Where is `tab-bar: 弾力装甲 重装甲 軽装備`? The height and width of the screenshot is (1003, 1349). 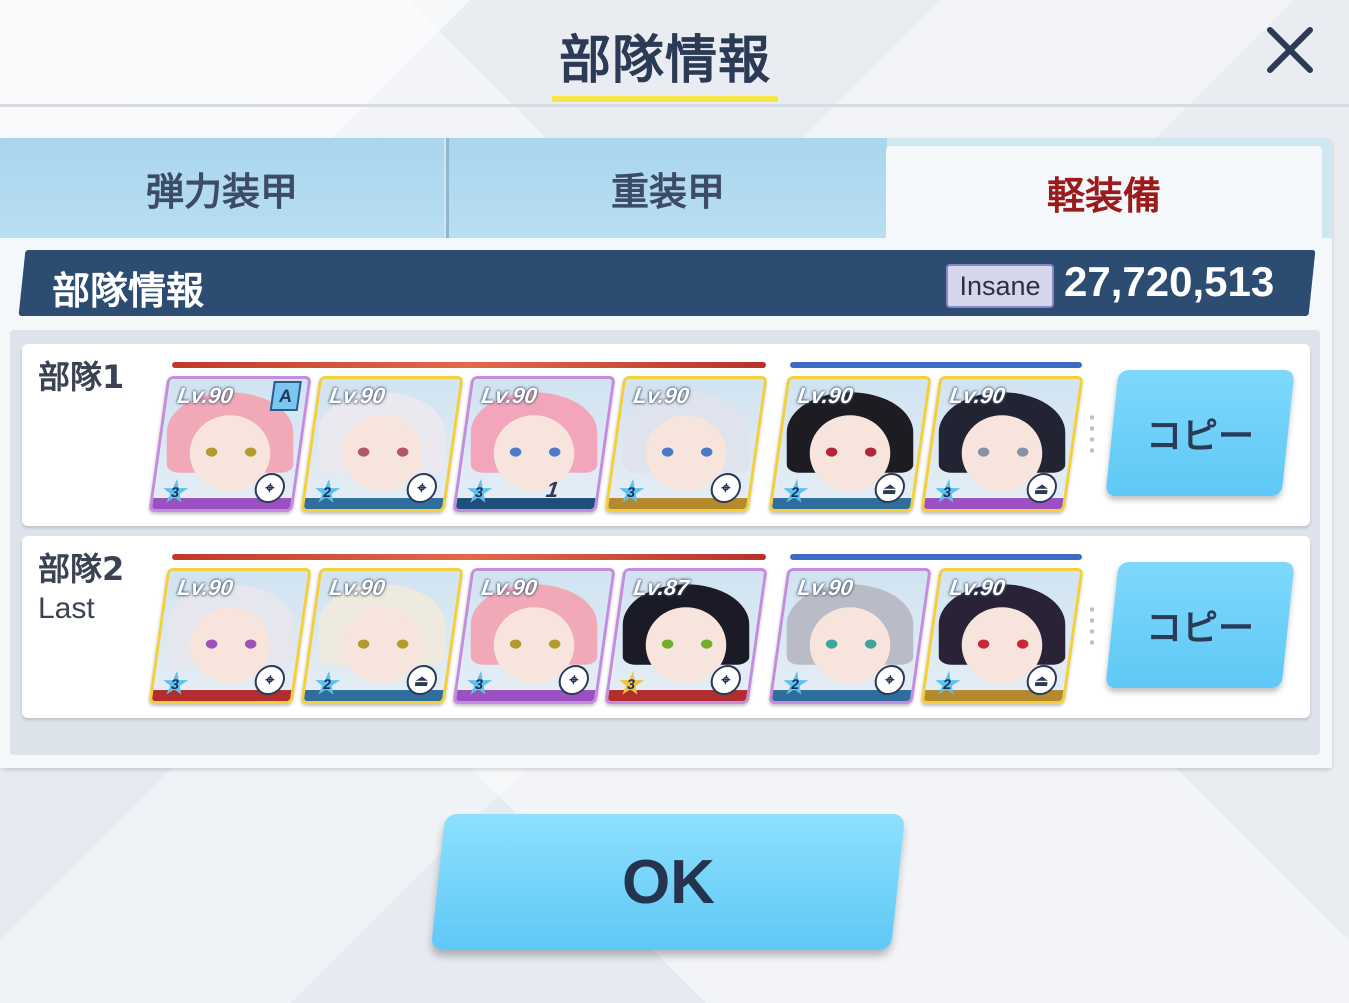
tab-bar: 弾力装甲 重装甲 軽装備 is located at coordinates (666, 188).